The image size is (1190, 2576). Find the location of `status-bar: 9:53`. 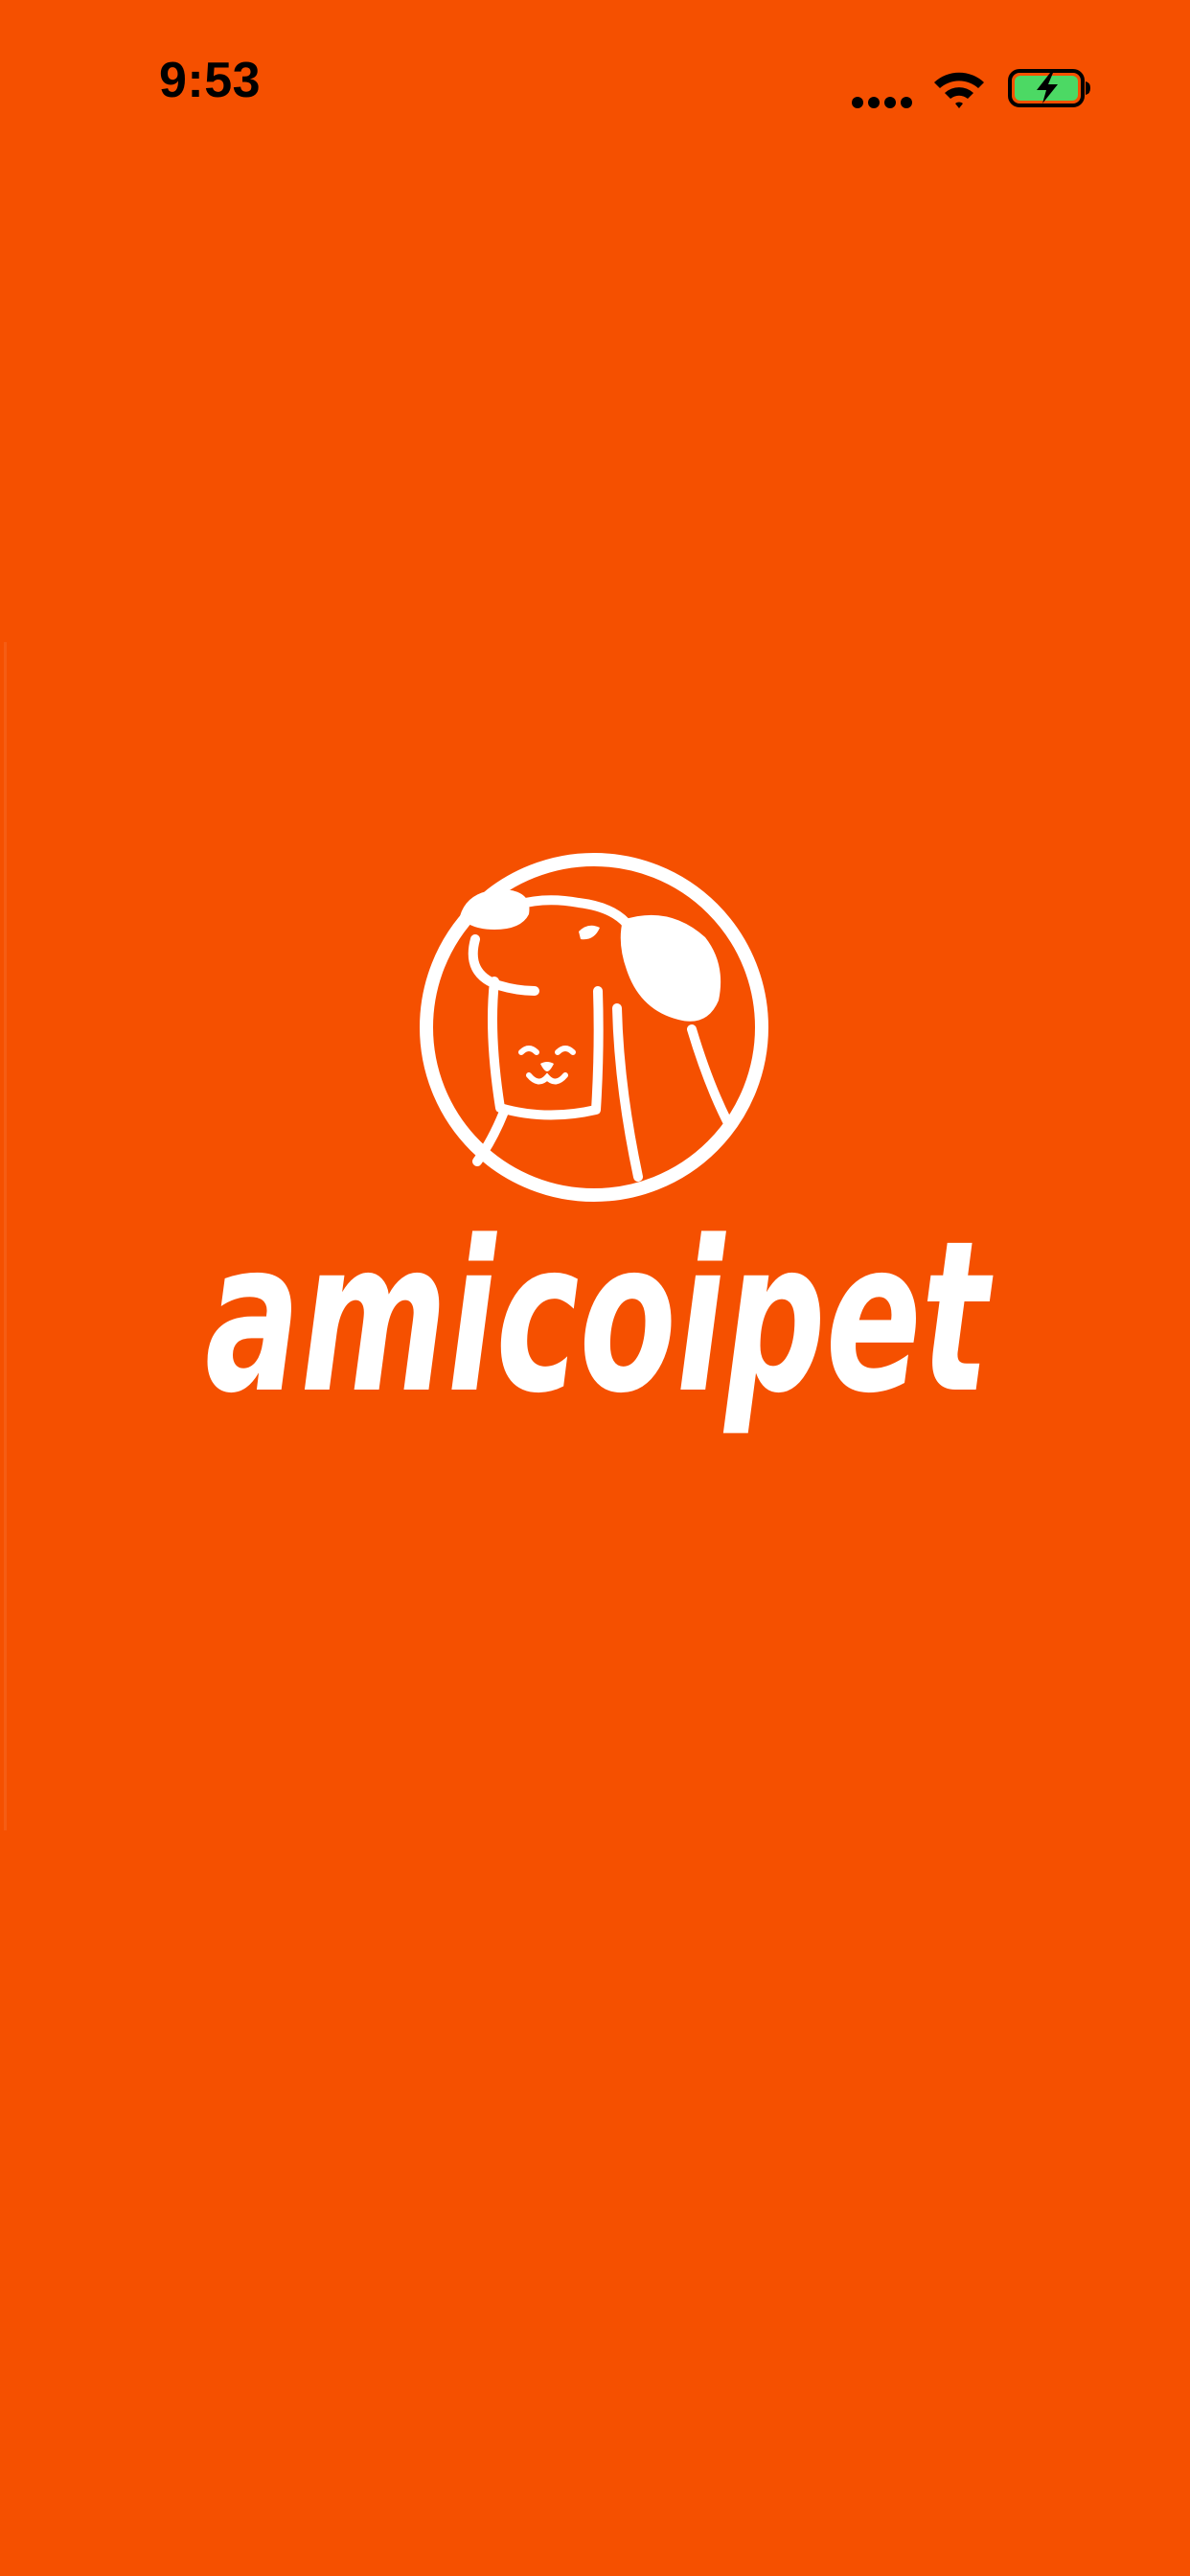

status-bar: 9:53 is located at coordinates (595, 86).